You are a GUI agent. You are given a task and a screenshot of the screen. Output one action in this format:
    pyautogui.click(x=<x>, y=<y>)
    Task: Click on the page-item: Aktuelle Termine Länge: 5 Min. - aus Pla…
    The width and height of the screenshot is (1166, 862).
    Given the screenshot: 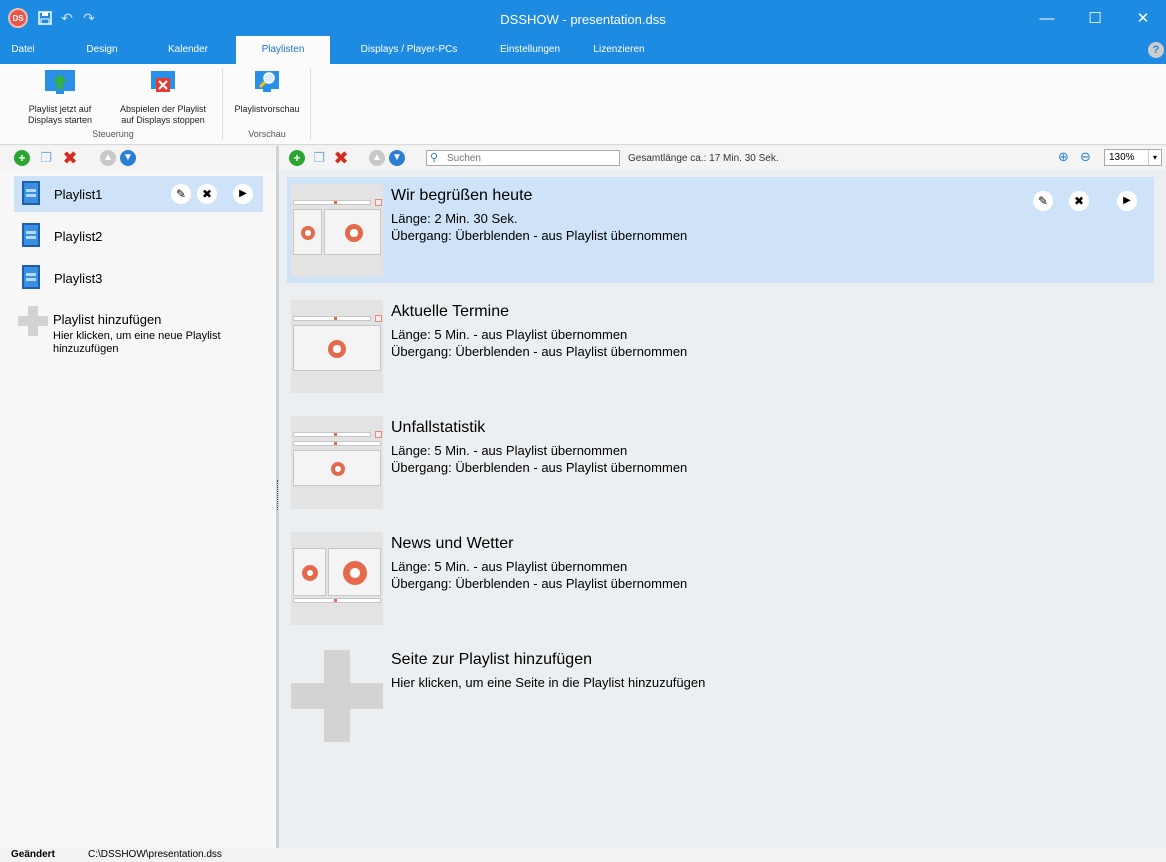 What is the action you would take?
    pyautogui.click(x=720, y=346)
    